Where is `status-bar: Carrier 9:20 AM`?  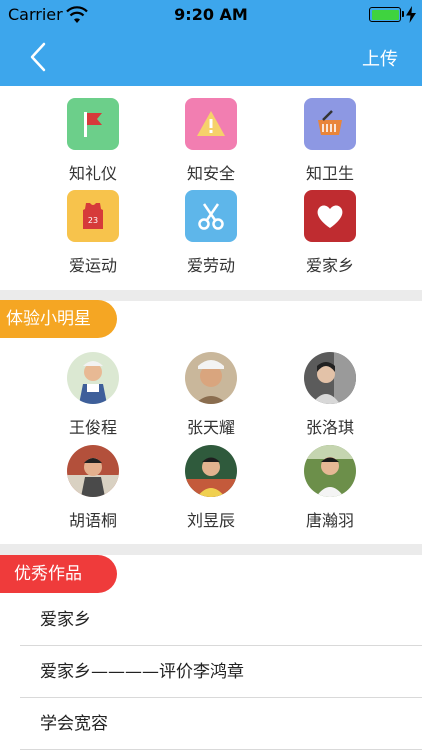
status-bar: Carrier 9:20 AM is located at coordinates (211, 15).